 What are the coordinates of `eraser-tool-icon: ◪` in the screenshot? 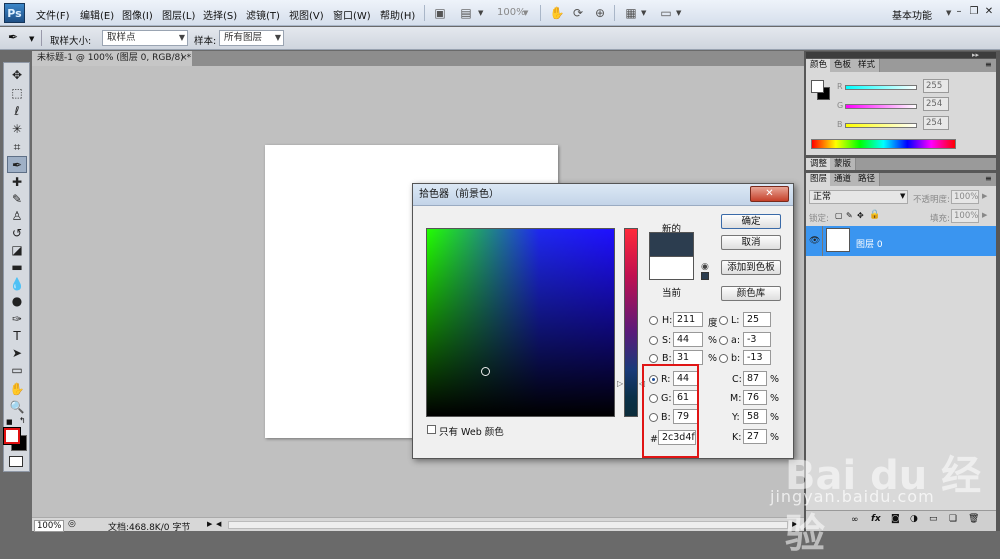 It's located at (17, 250).